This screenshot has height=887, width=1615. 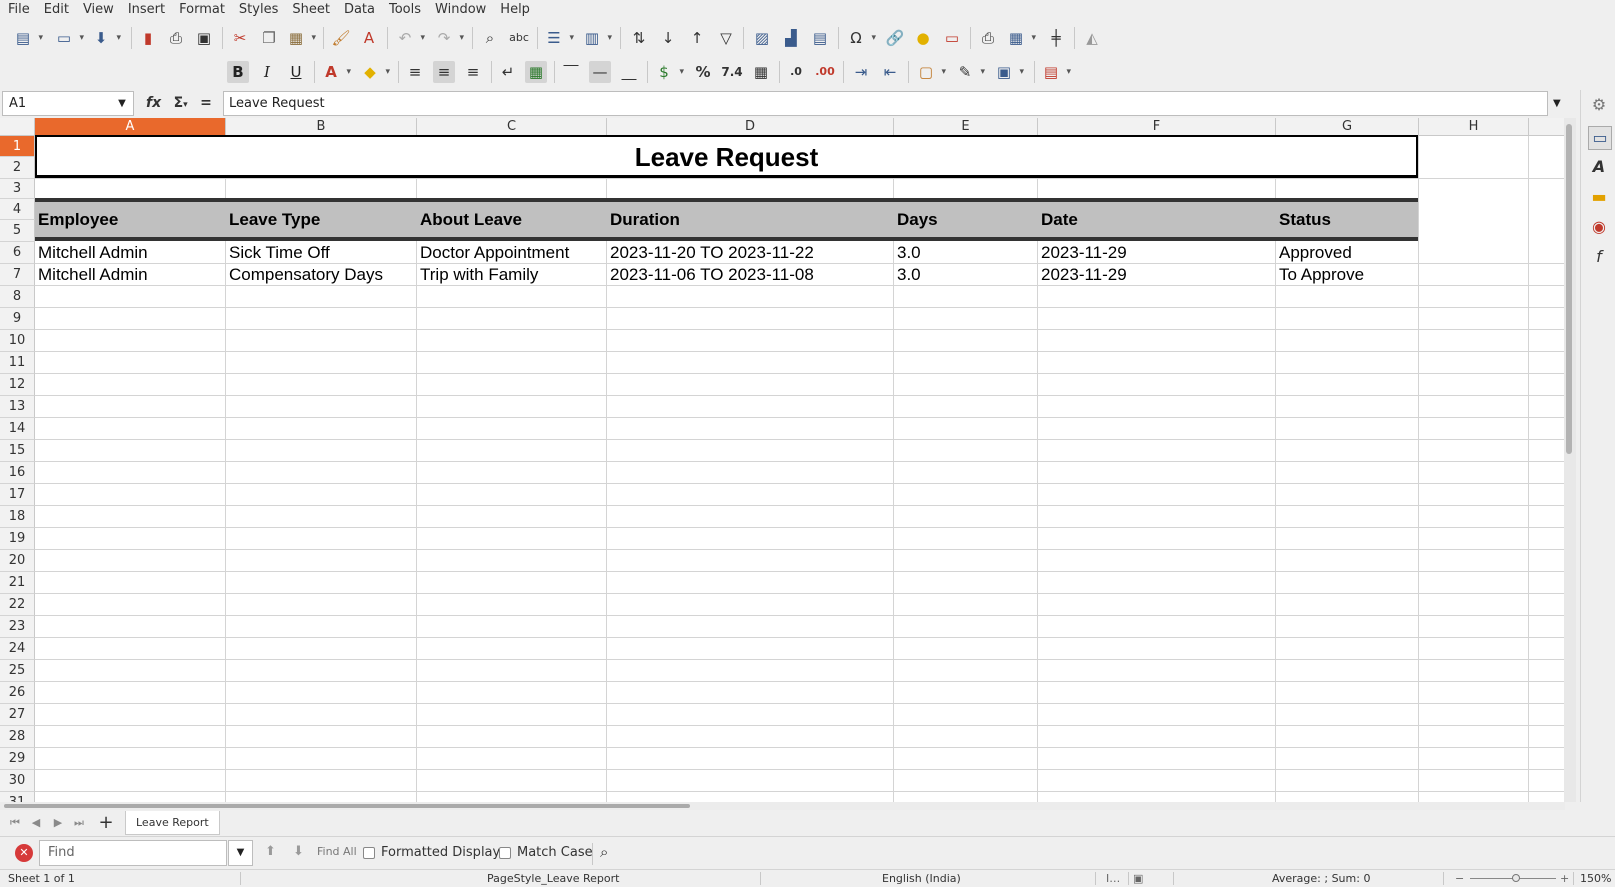 What do you see at coordinates (1599, 227) in the screenshot?
I see `navigator-icon: ◉` at bounding box center [1599, 227].